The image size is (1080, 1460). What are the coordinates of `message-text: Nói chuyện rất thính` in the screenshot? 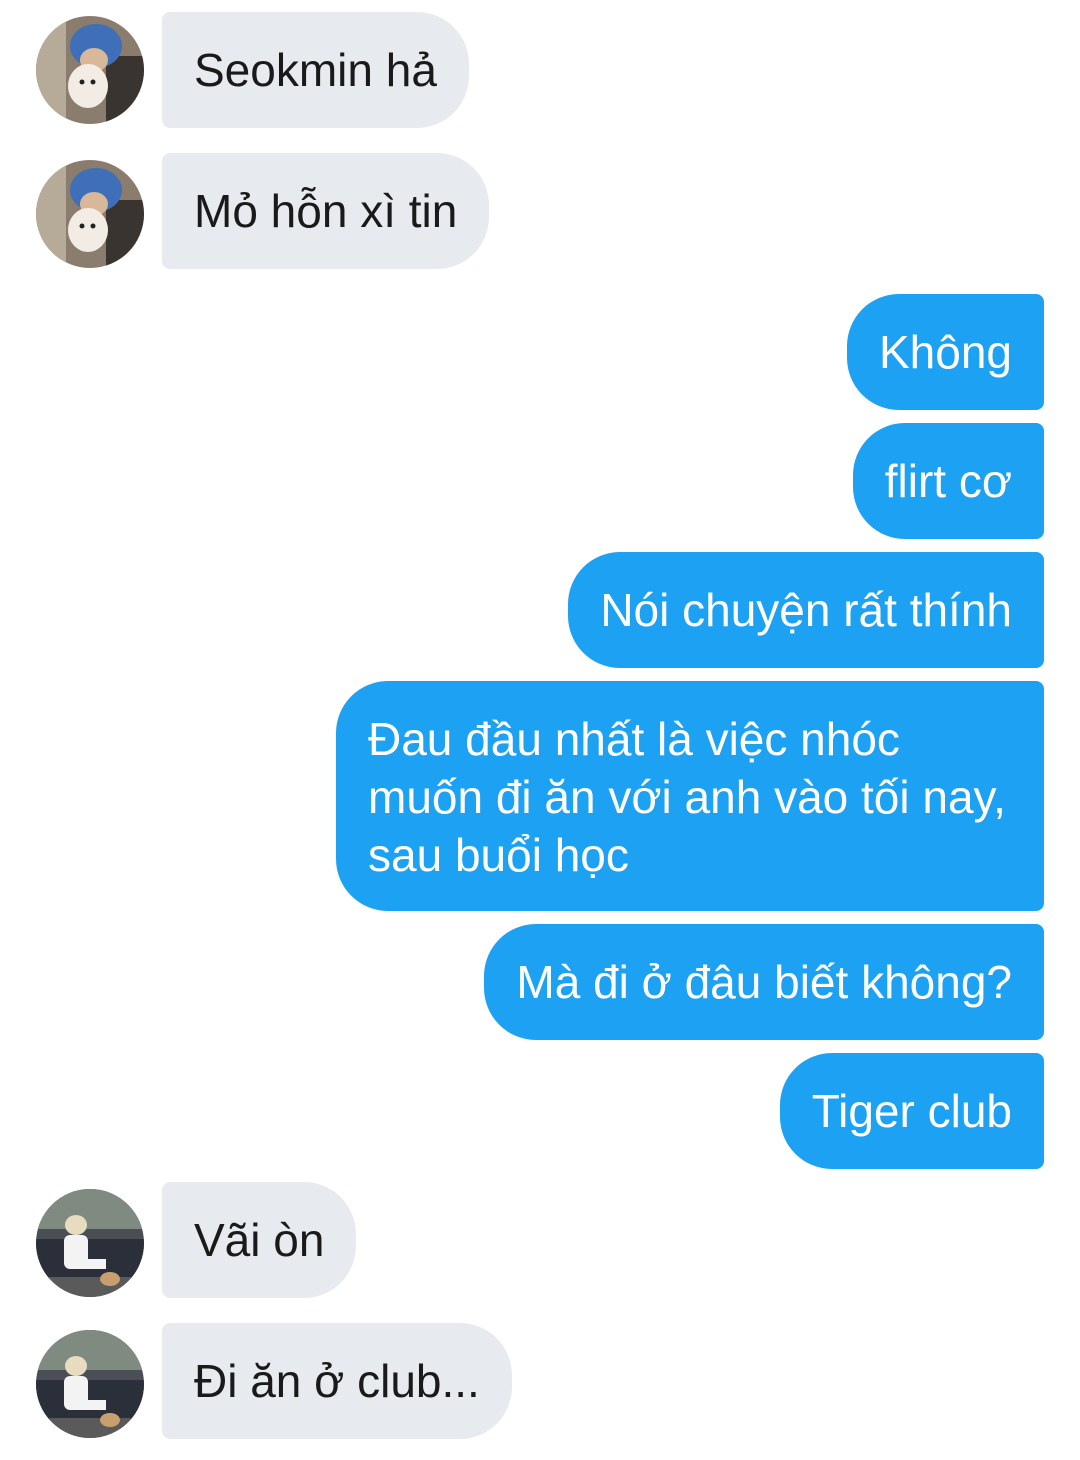 It's located at (806, 610).